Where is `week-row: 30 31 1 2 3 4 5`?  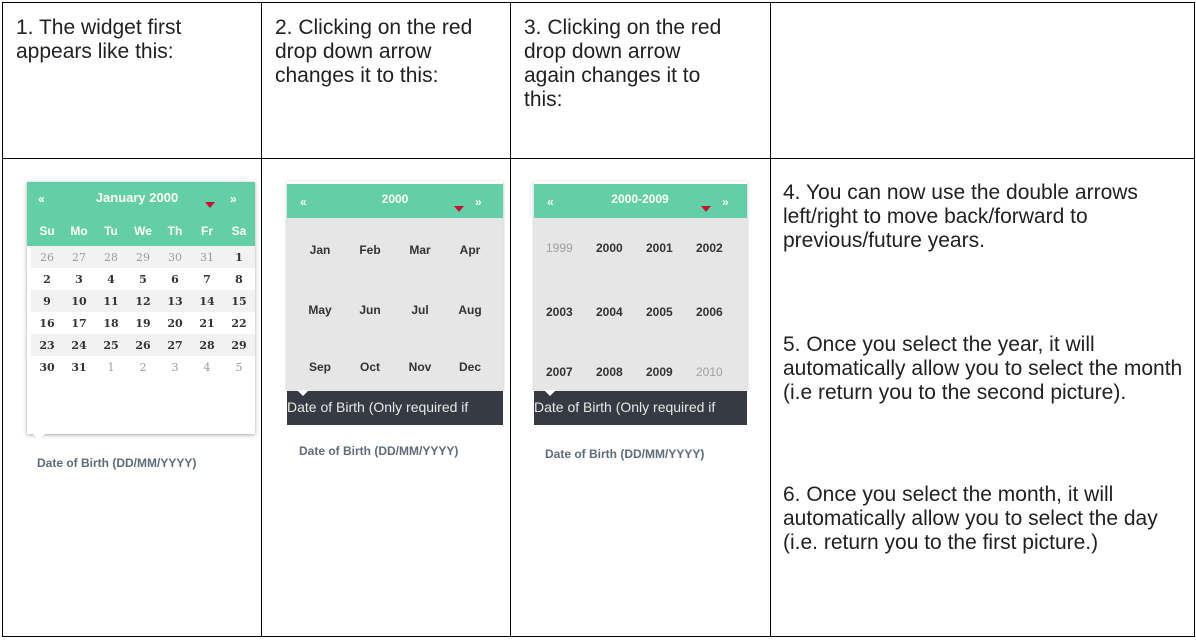 week-row: 30 31 1 2 3 4 5 is located at coordinates (143, 367).